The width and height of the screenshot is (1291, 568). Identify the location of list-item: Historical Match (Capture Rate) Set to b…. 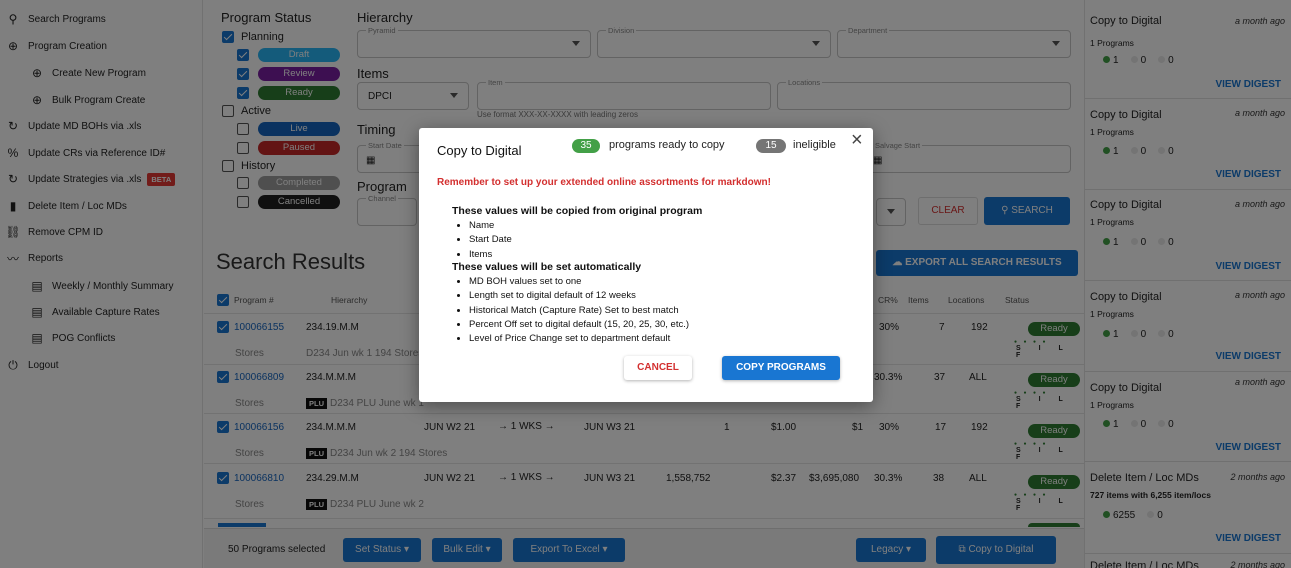
(579, 311).